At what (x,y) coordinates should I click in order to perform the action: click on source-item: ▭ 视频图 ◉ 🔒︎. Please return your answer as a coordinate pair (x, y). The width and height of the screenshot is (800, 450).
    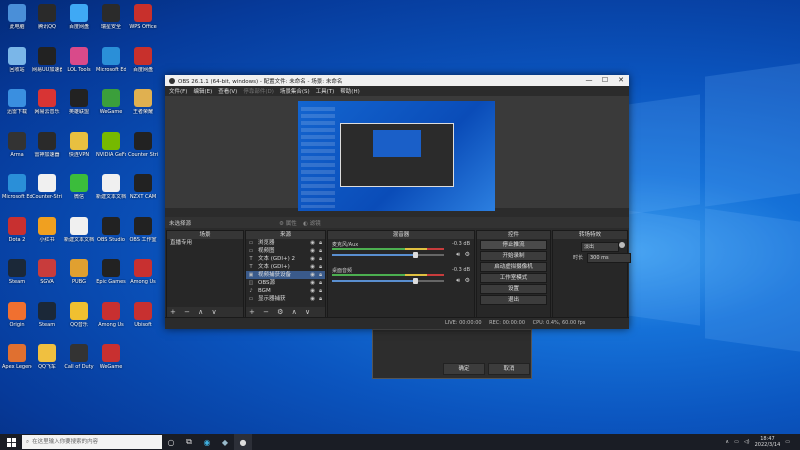
    Looking at the image, I should click on (285, 251).